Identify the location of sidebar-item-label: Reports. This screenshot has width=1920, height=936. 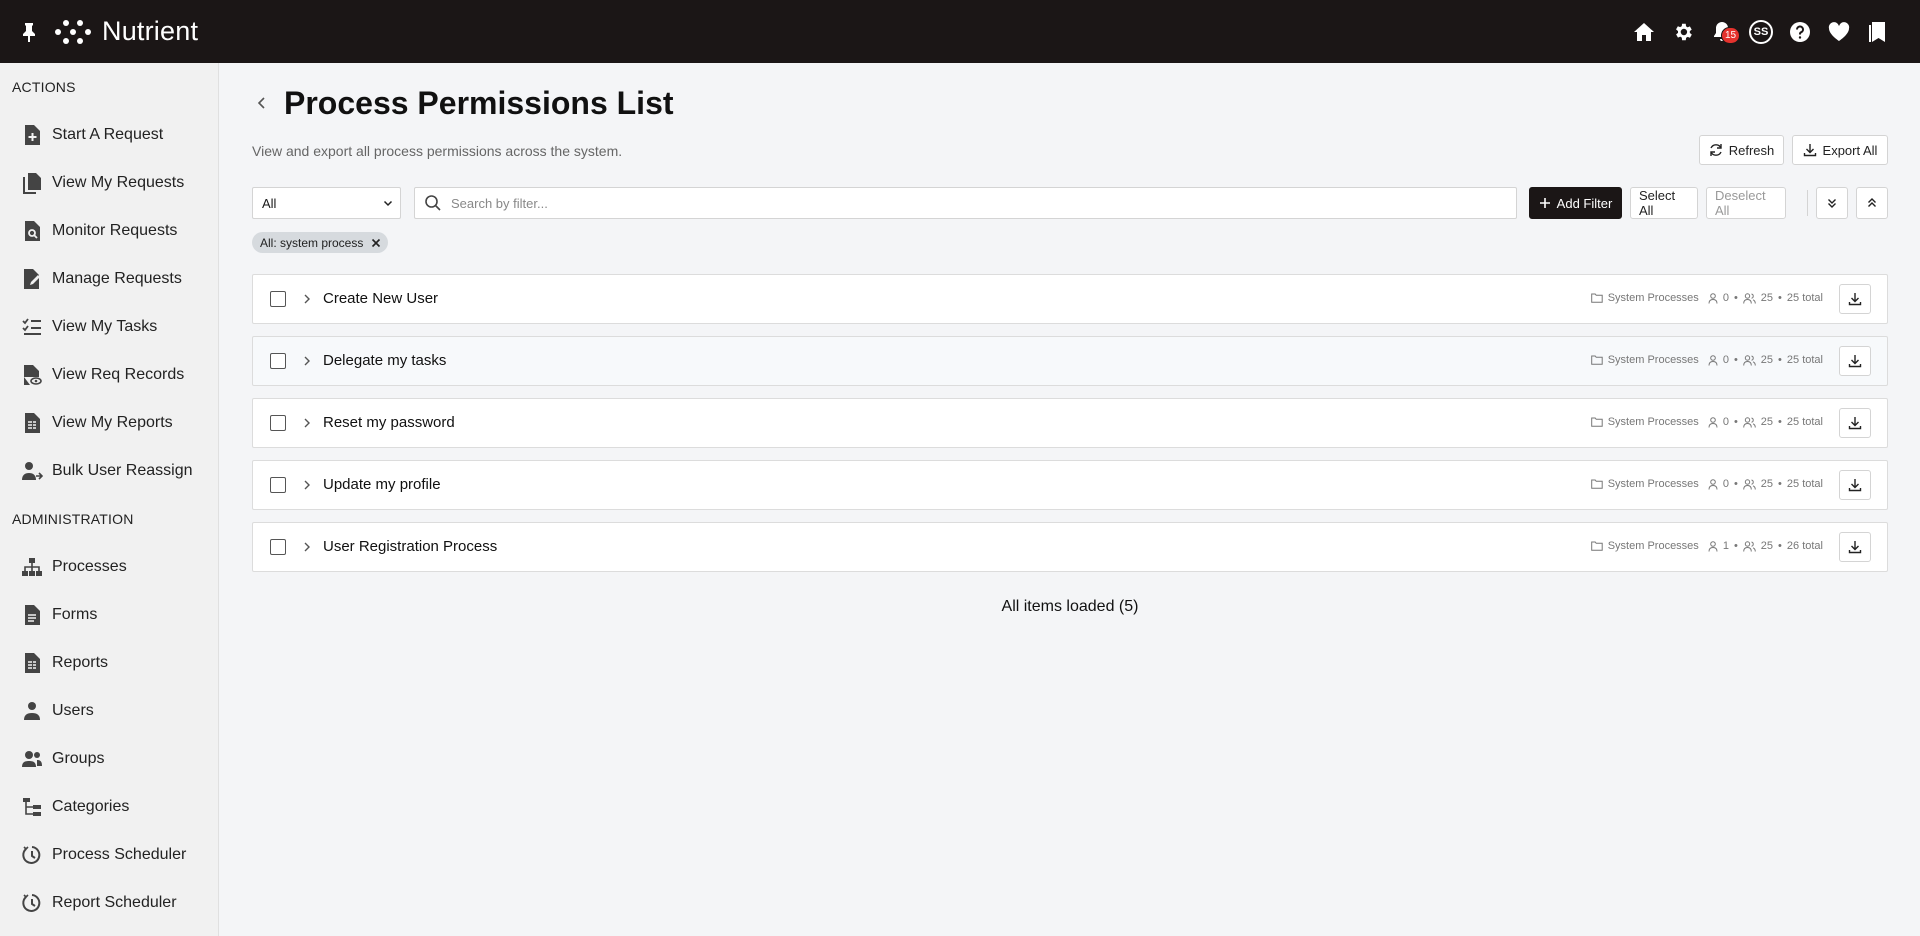
(80, 662).